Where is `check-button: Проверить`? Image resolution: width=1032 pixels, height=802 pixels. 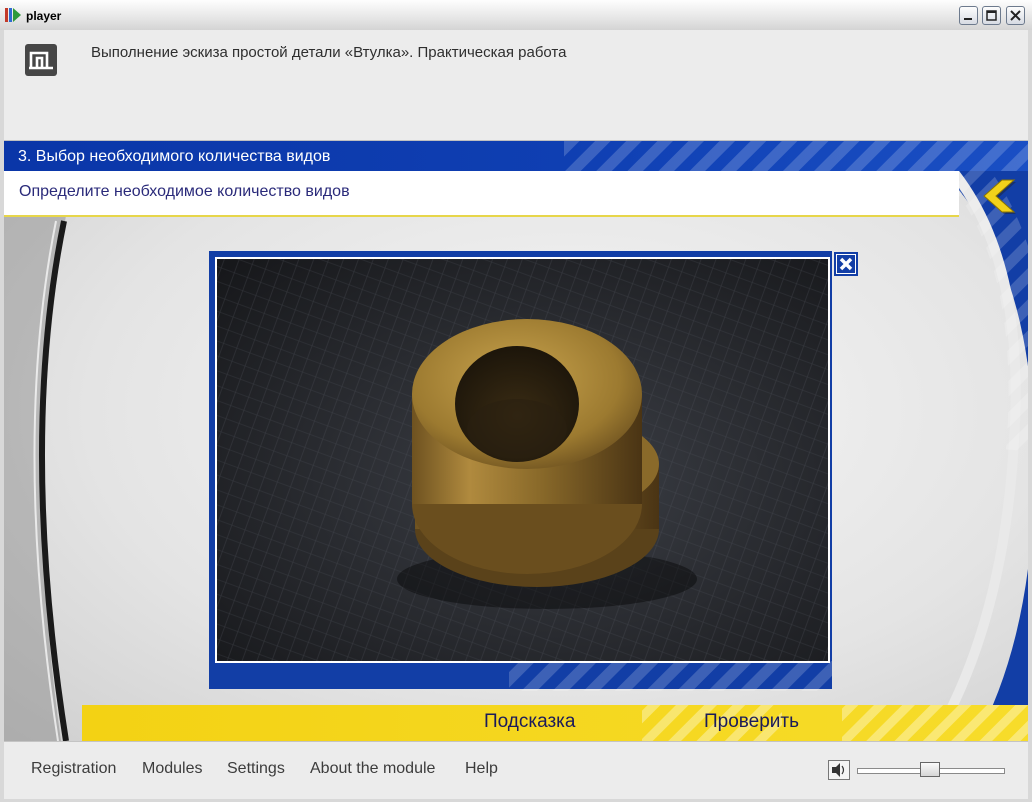 check-button: Проверить is located at coordinates (751, 722).